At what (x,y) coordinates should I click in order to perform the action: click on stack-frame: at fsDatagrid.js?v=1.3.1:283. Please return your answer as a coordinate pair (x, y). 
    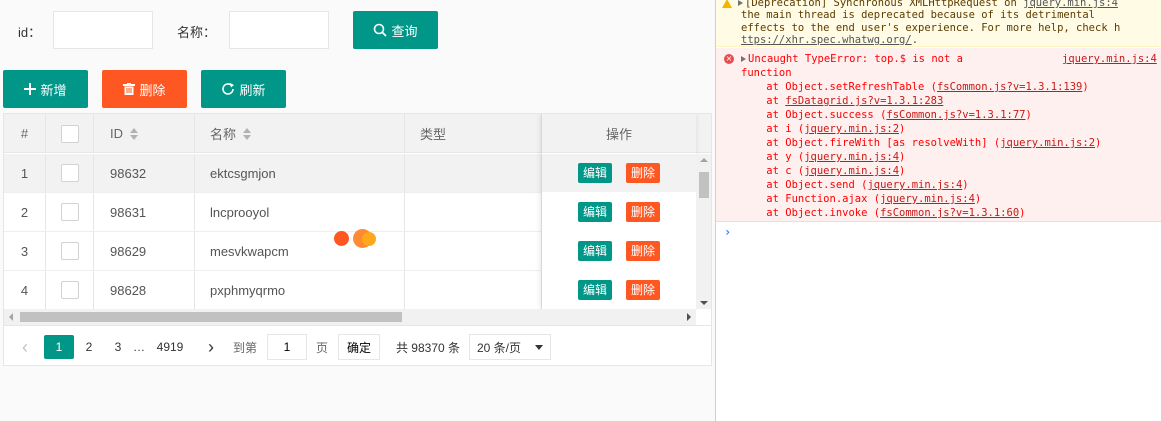
    Looking at the image, I should click on (842, 101).